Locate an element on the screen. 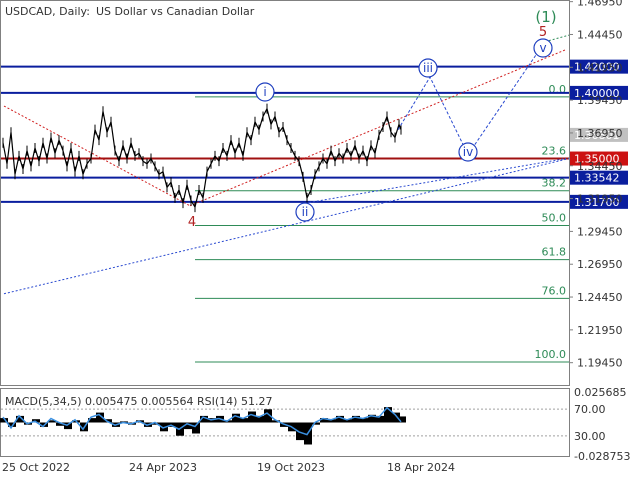  indicator-tick-label: 30.00 is located at coordinates (590, 436).